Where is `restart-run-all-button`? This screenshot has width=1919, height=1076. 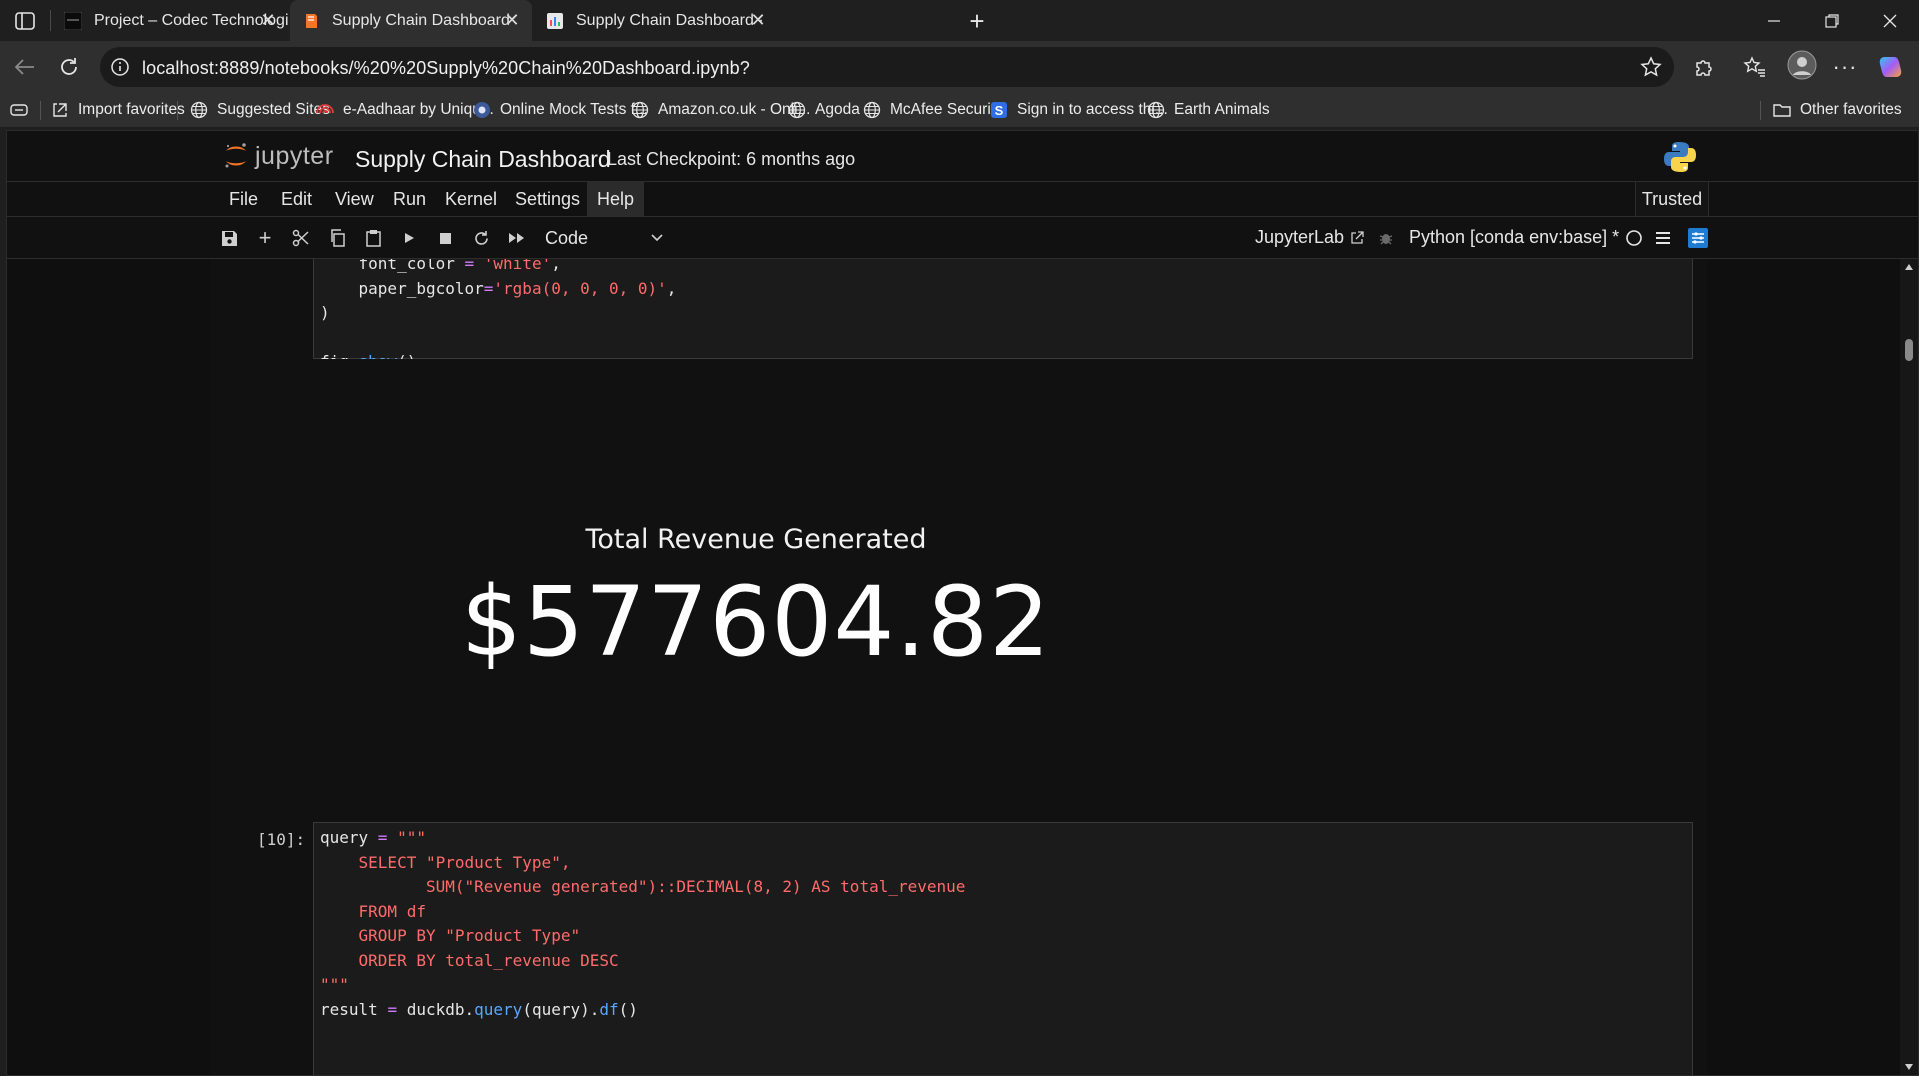 restart-run-all-button is located at coordinates (517, 238).